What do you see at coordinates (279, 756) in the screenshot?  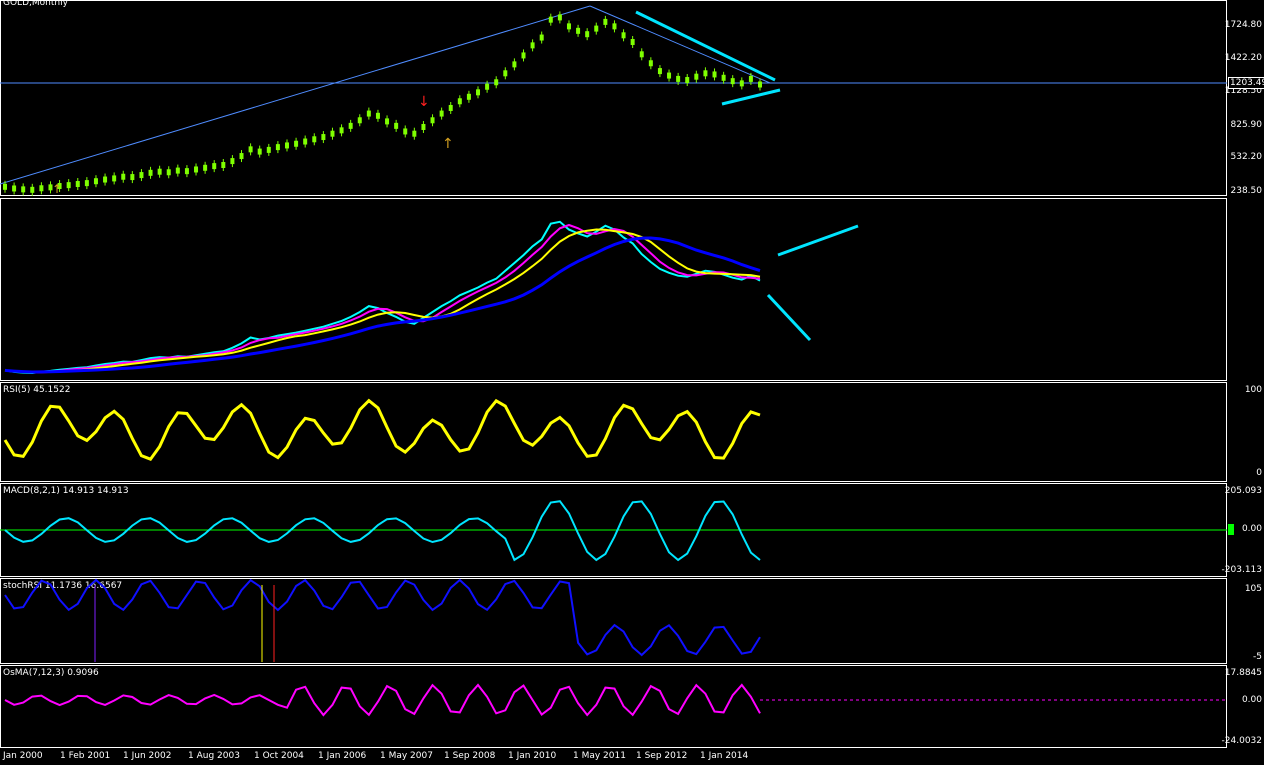 I see `x-tick-label: 1 Oct 2004` at bounding box center [279, 756].